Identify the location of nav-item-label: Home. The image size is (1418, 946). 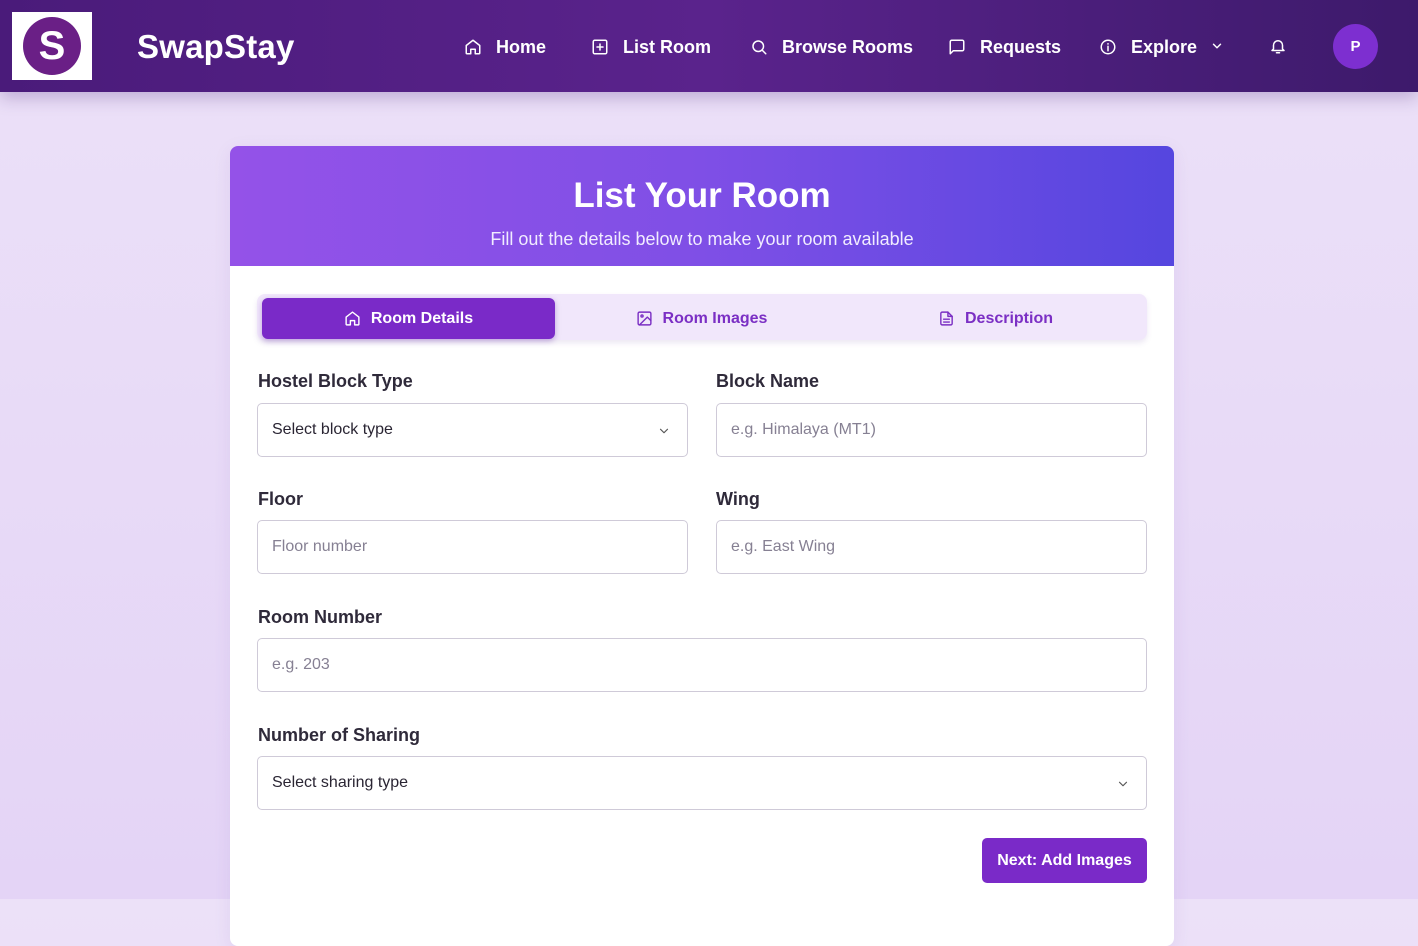
(521, 46).